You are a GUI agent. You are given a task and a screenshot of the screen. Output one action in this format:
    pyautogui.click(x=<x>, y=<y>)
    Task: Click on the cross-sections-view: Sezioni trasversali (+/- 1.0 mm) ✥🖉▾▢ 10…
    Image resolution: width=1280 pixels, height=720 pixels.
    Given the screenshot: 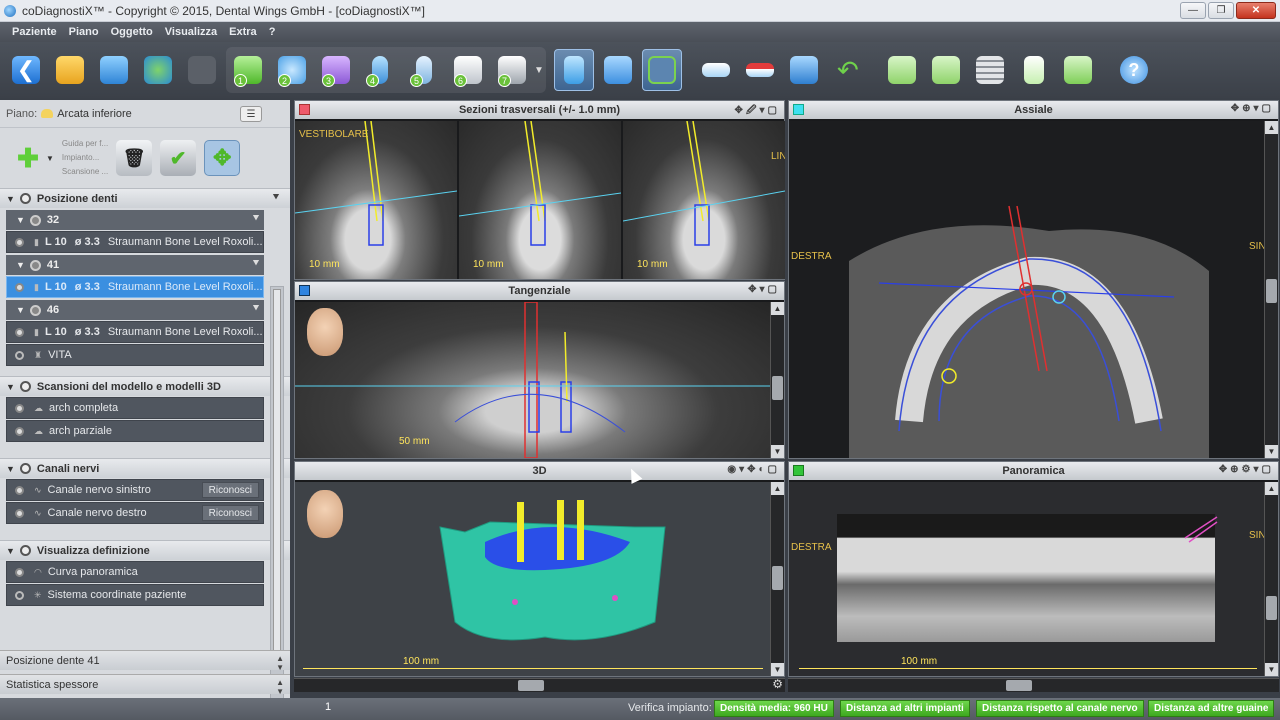 What is the action you would take?
    pyautogui.click(x=539, y=190)
    